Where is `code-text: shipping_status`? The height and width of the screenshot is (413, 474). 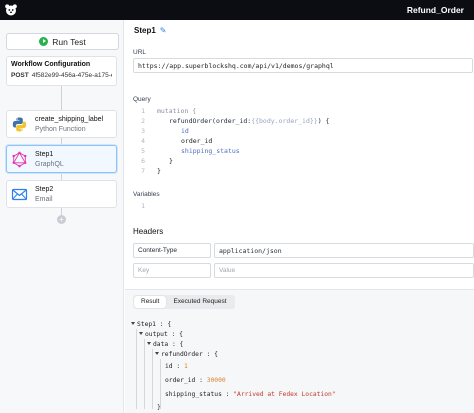 code-text: shipping_status is located at coordinates (210, 151).